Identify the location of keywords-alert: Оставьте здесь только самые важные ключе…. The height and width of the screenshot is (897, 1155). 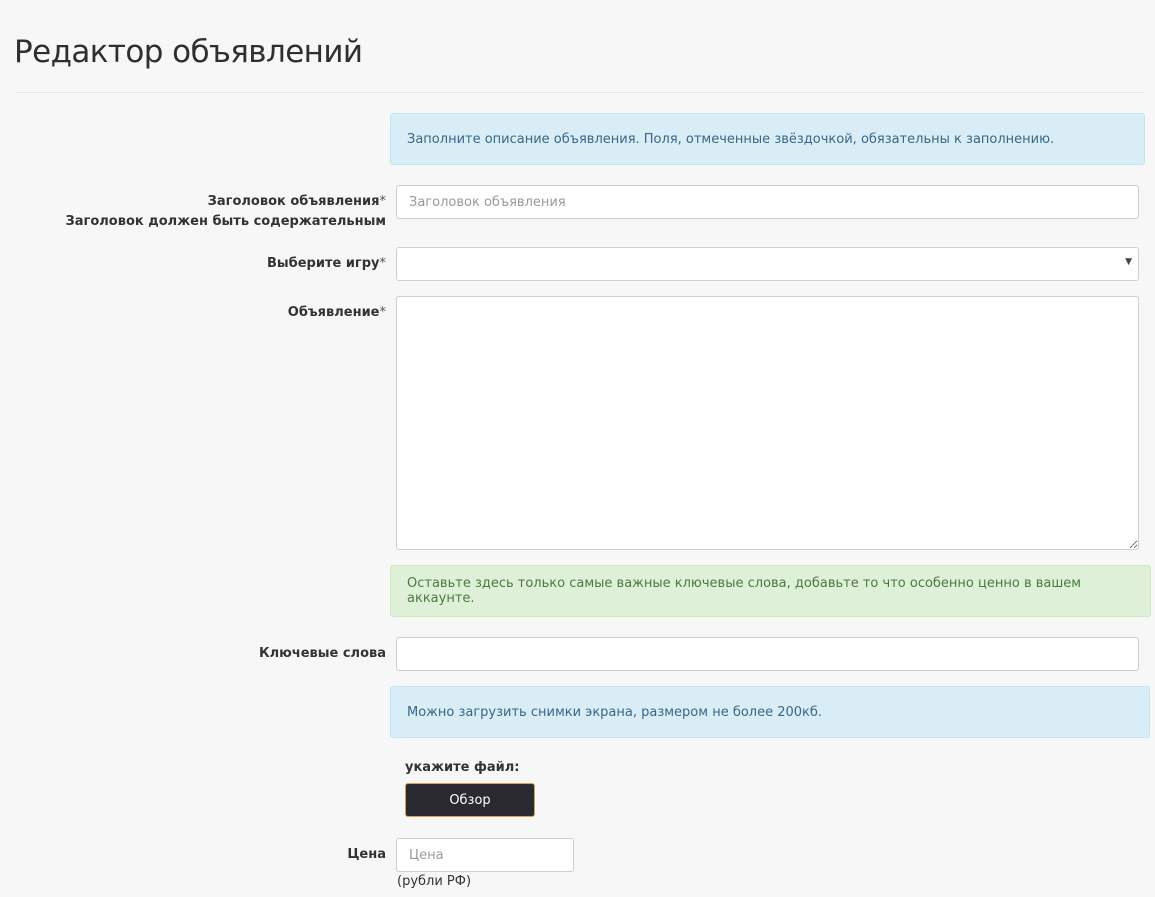
(770, 591).